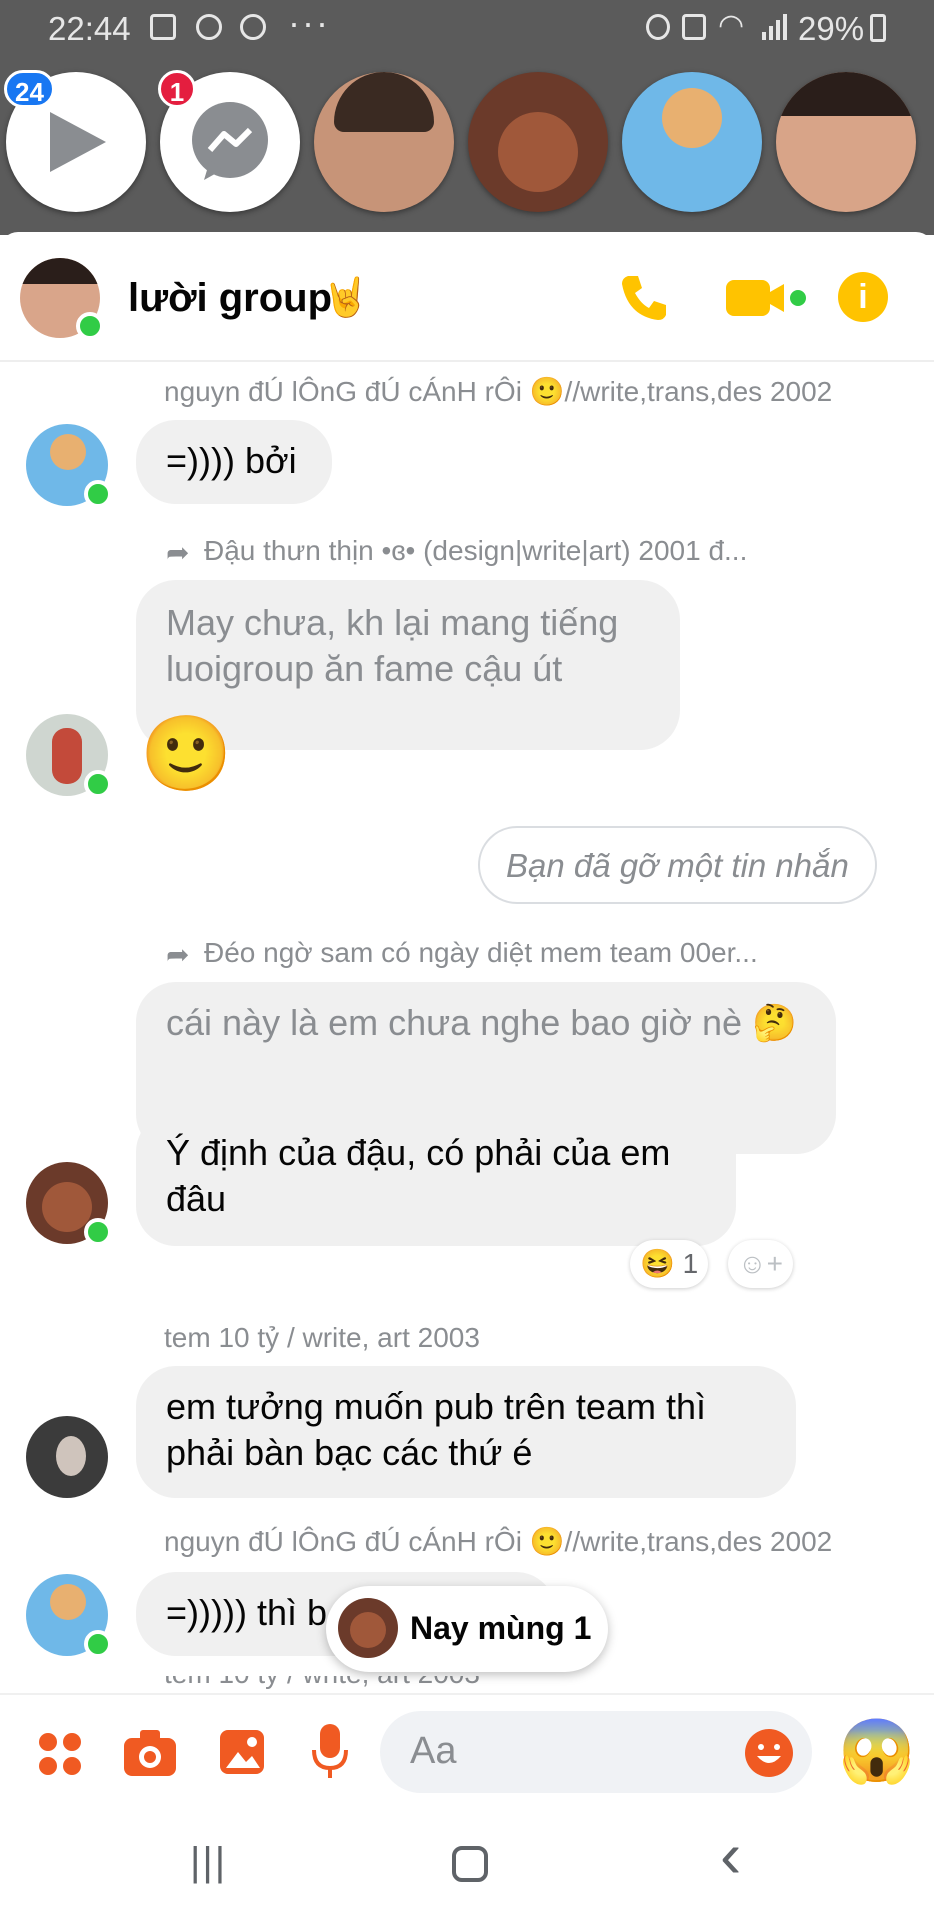  I want to click on message-bubble: =)))) bởi, so click(234, 462).